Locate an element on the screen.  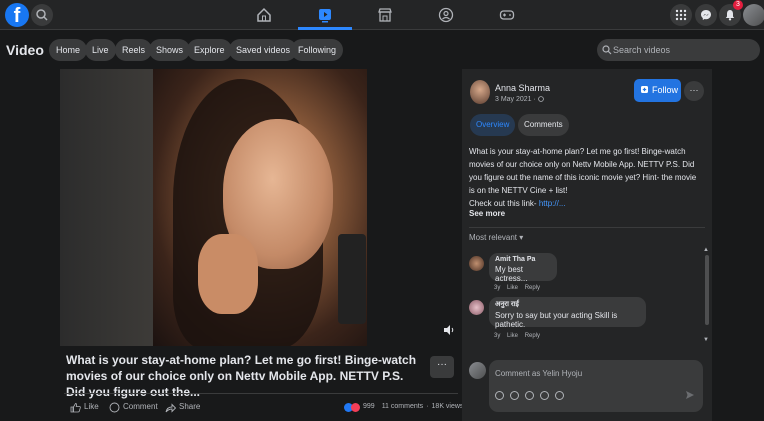
facebook-logo: f is located at coordinates (17, 15).